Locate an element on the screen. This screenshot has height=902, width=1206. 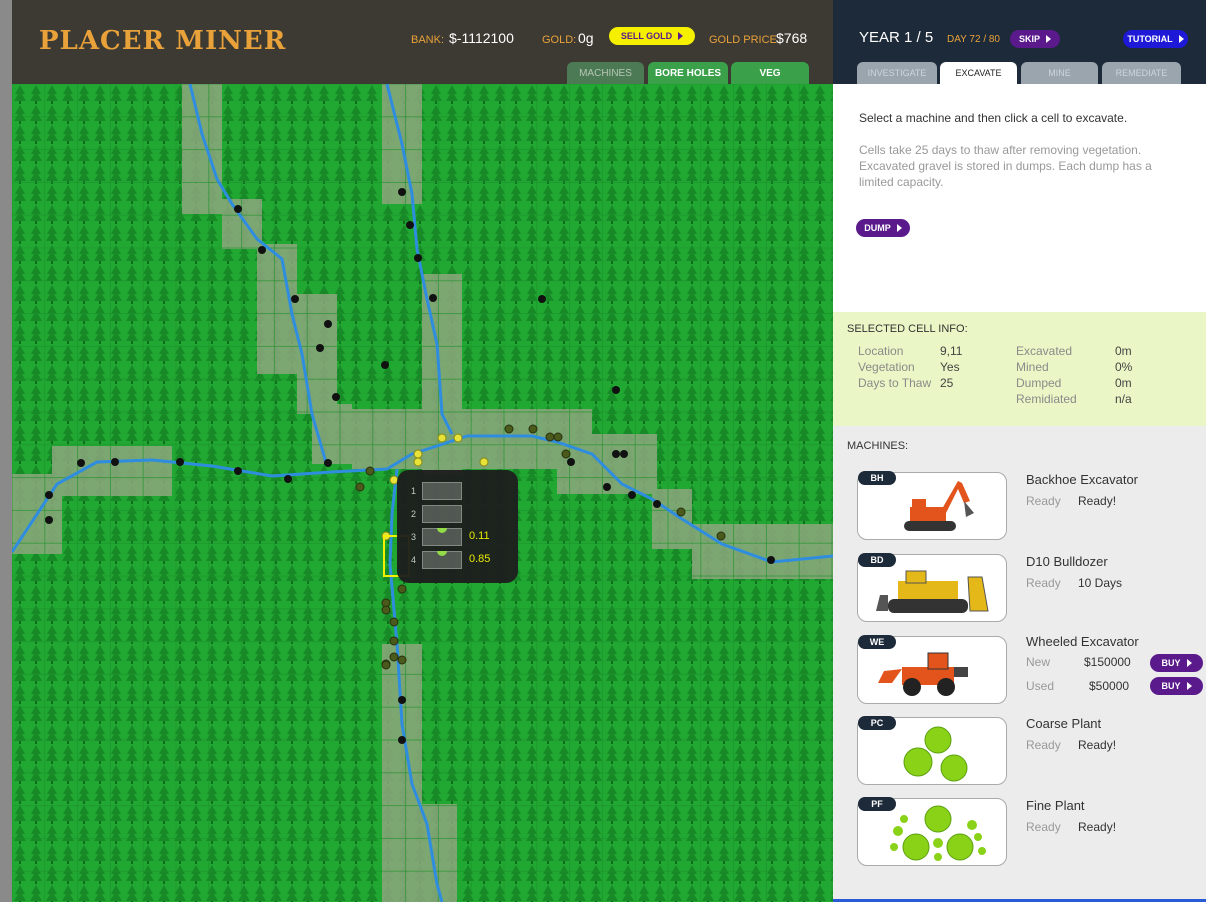
slot-number: 4 is located at coordinates (414, 560).